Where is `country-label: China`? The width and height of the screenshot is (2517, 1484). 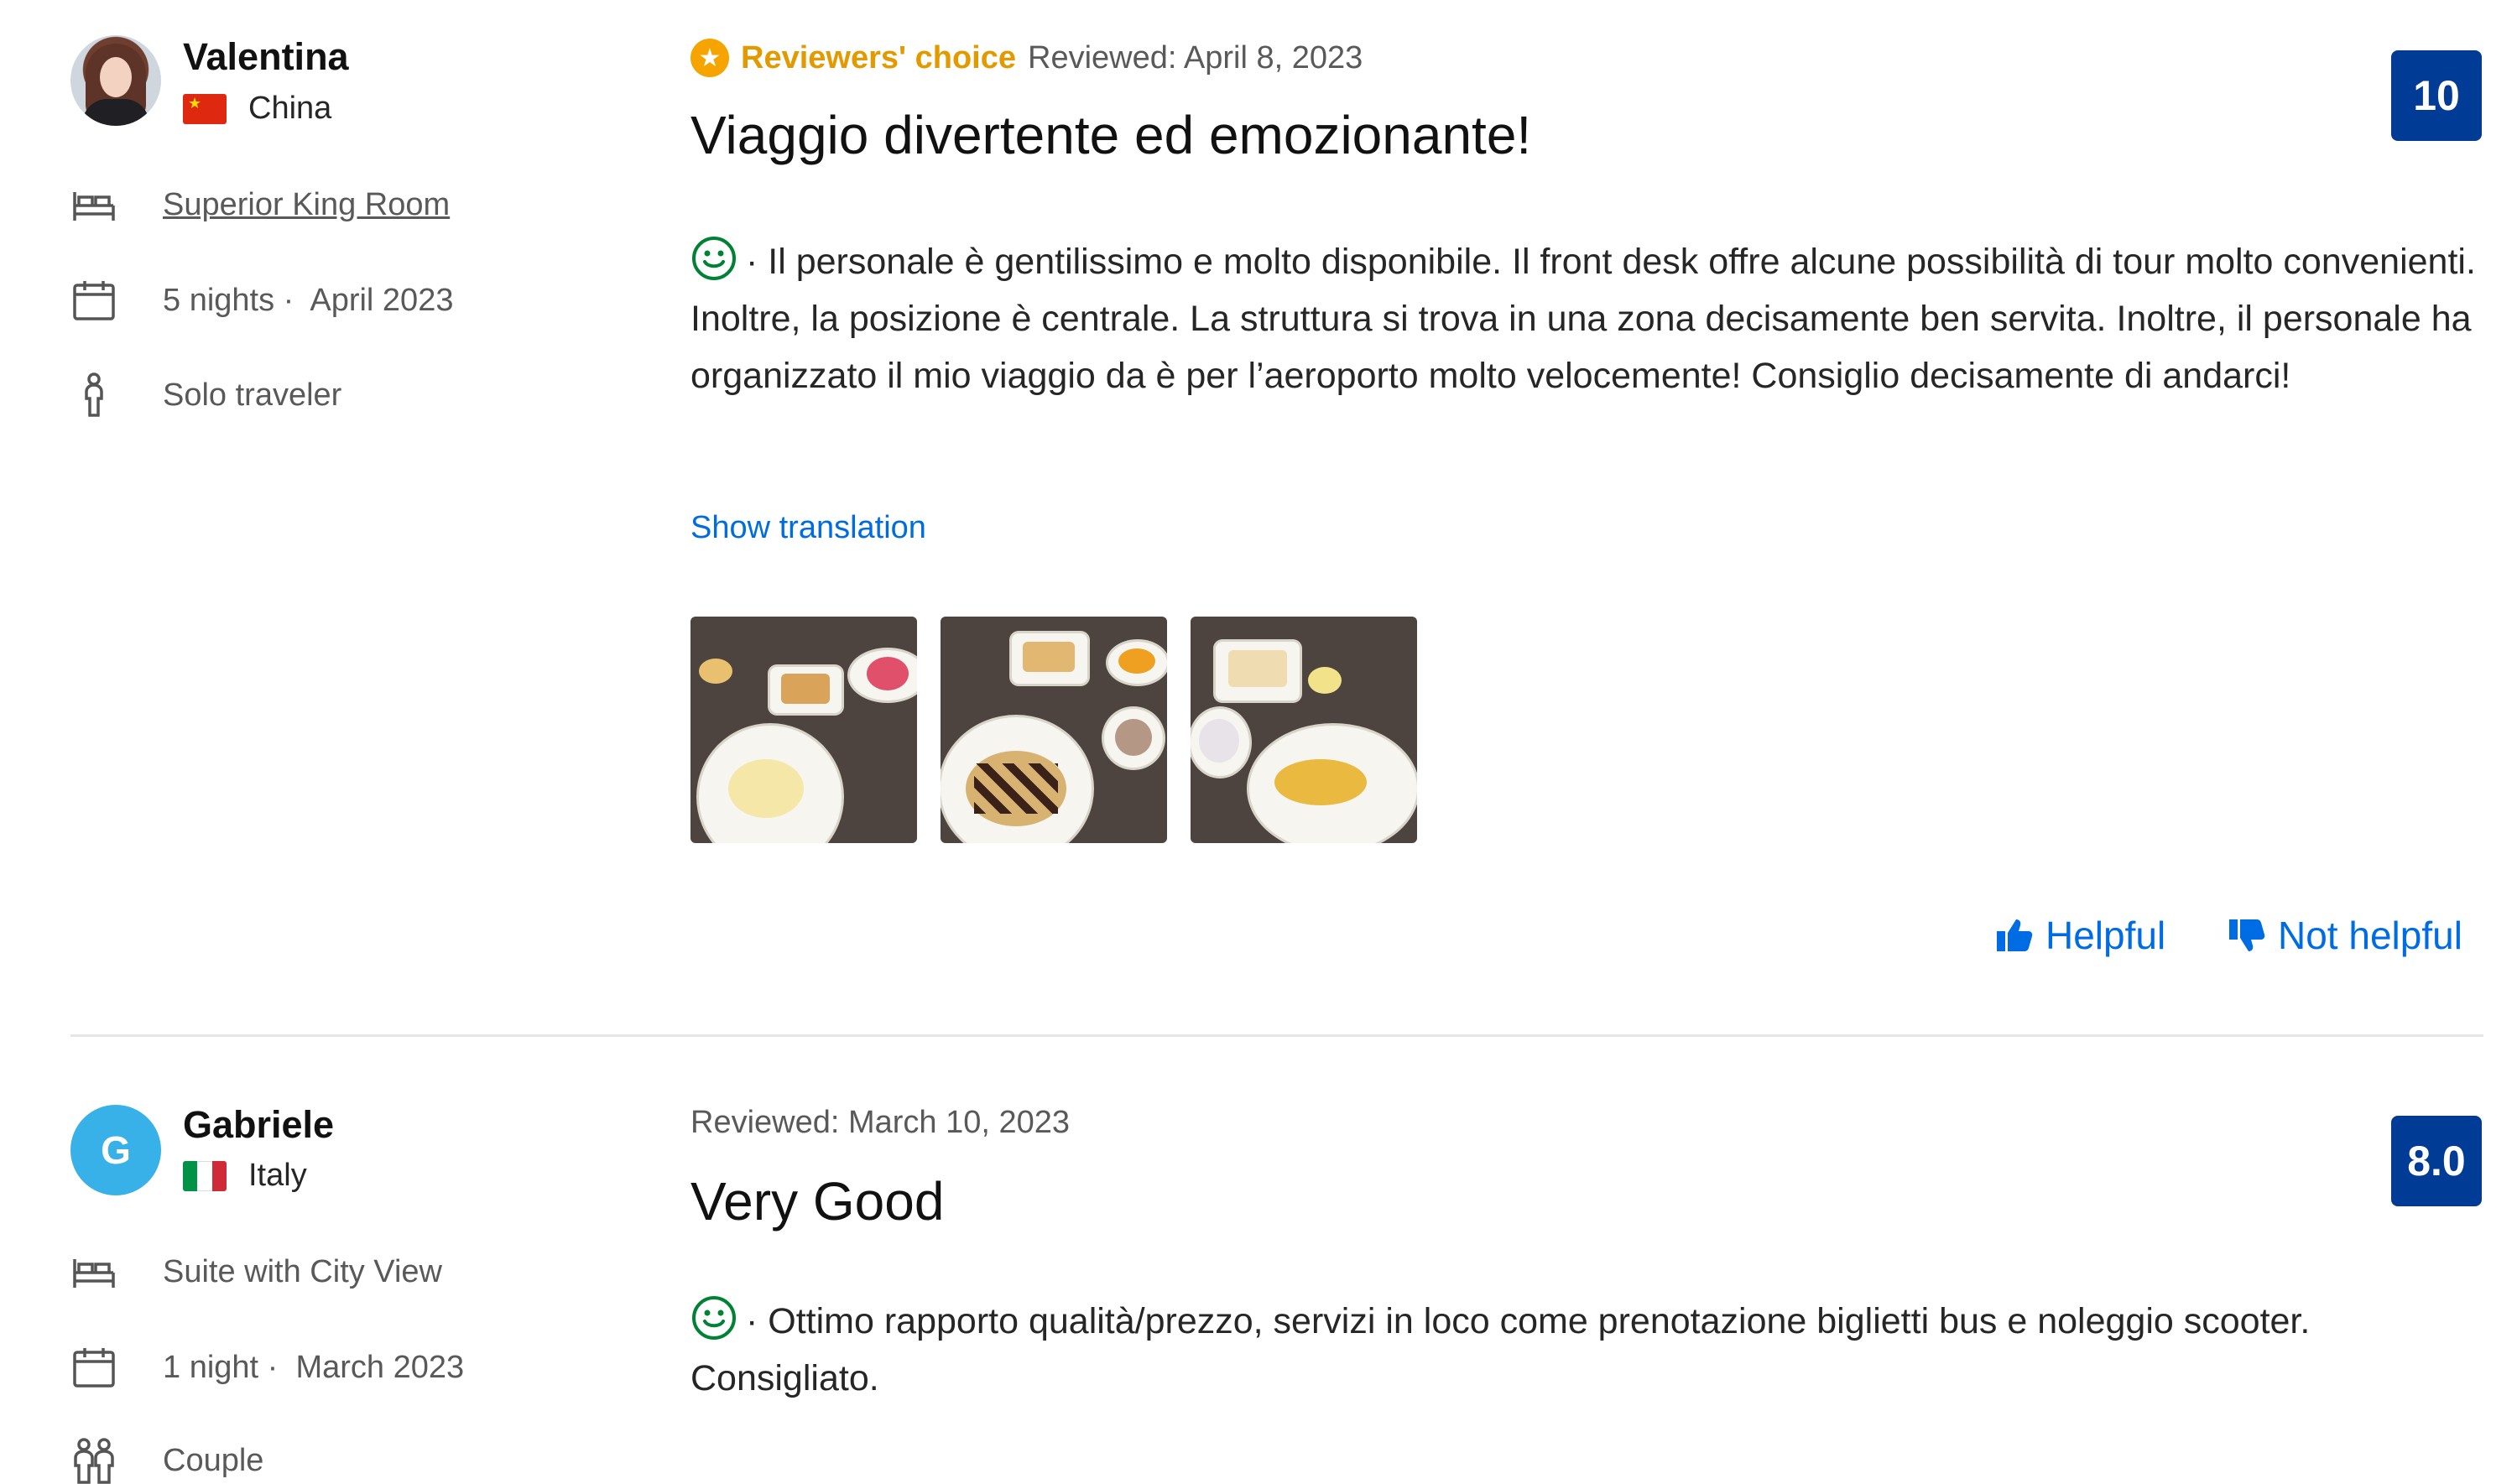
country-label: China is located at coordinates (290, 108).